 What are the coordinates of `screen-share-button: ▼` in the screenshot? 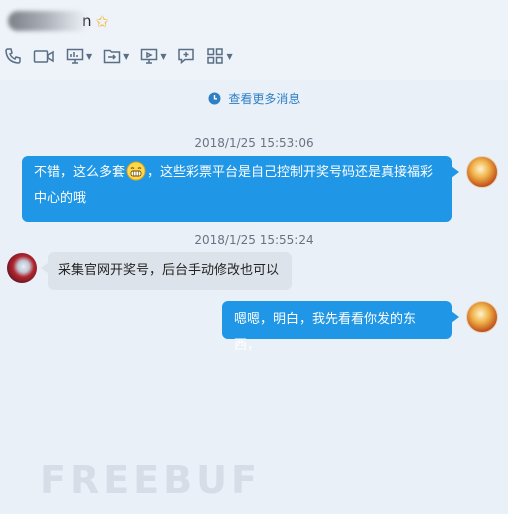 It's located at (79, 56).